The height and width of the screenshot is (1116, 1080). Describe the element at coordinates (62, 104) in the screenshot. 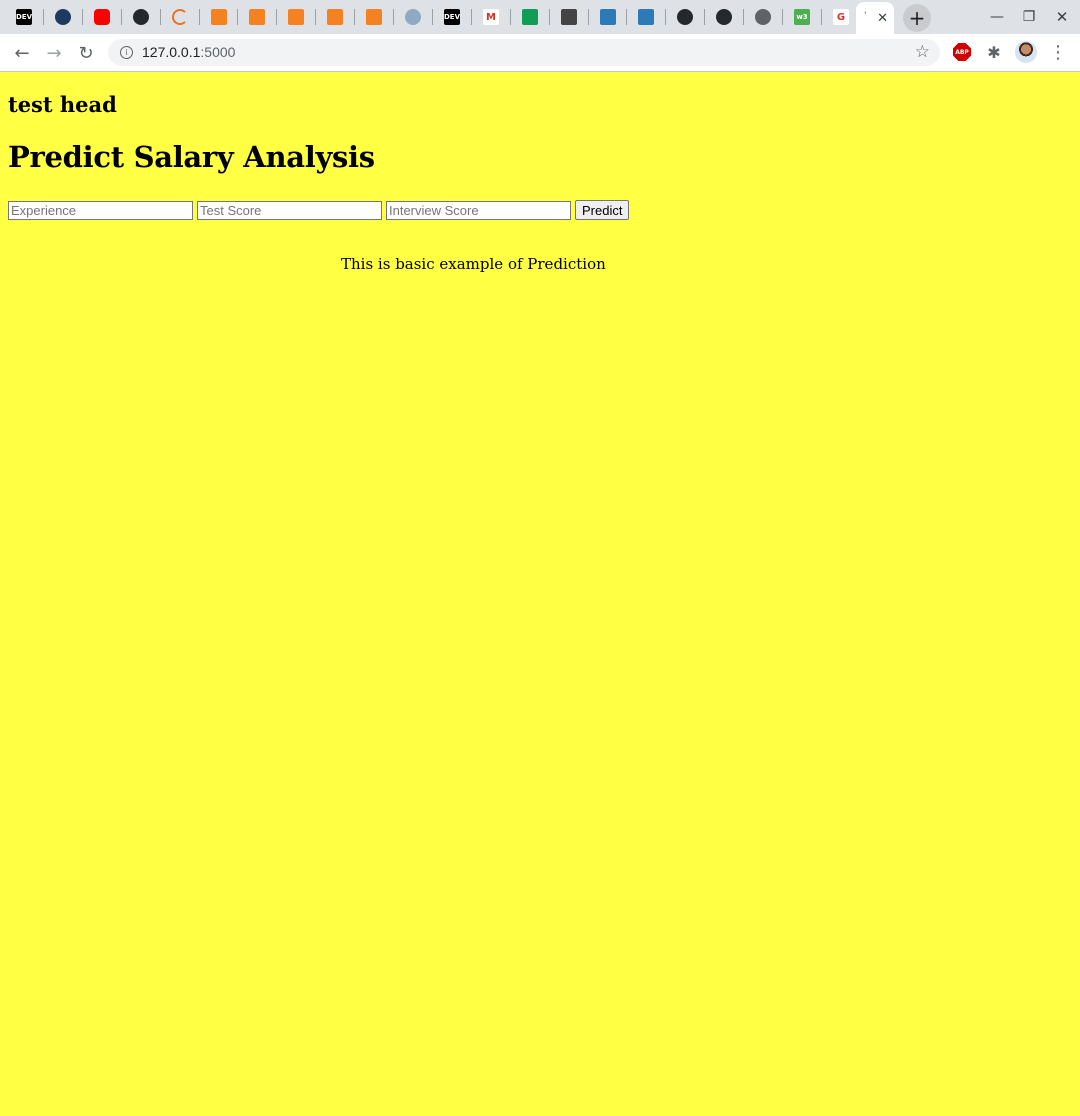

I see `page-subheading: test head` at that location.